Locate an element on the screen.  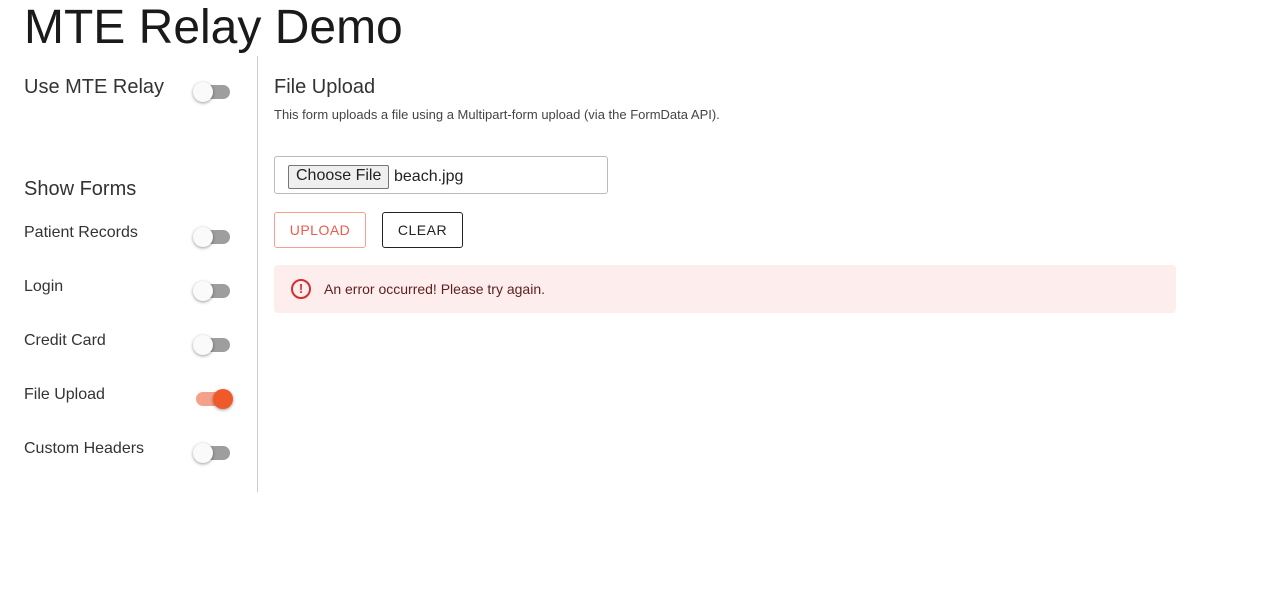
error-message: An error occurred! Please try again. is located at coordinates (434, 289).